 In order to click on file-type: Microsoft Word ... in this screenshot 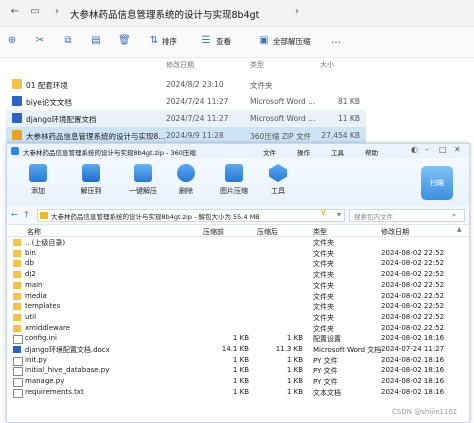, I will do `click(283, 101)`.